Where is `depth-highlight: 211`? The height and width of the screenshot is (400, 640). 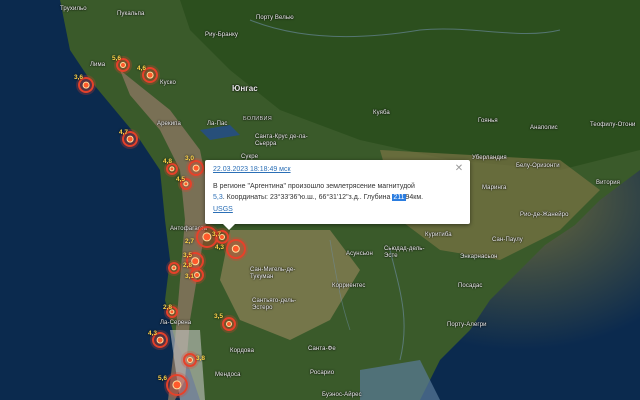 depth-highlight: 211 is located at coordinates (399, 197).